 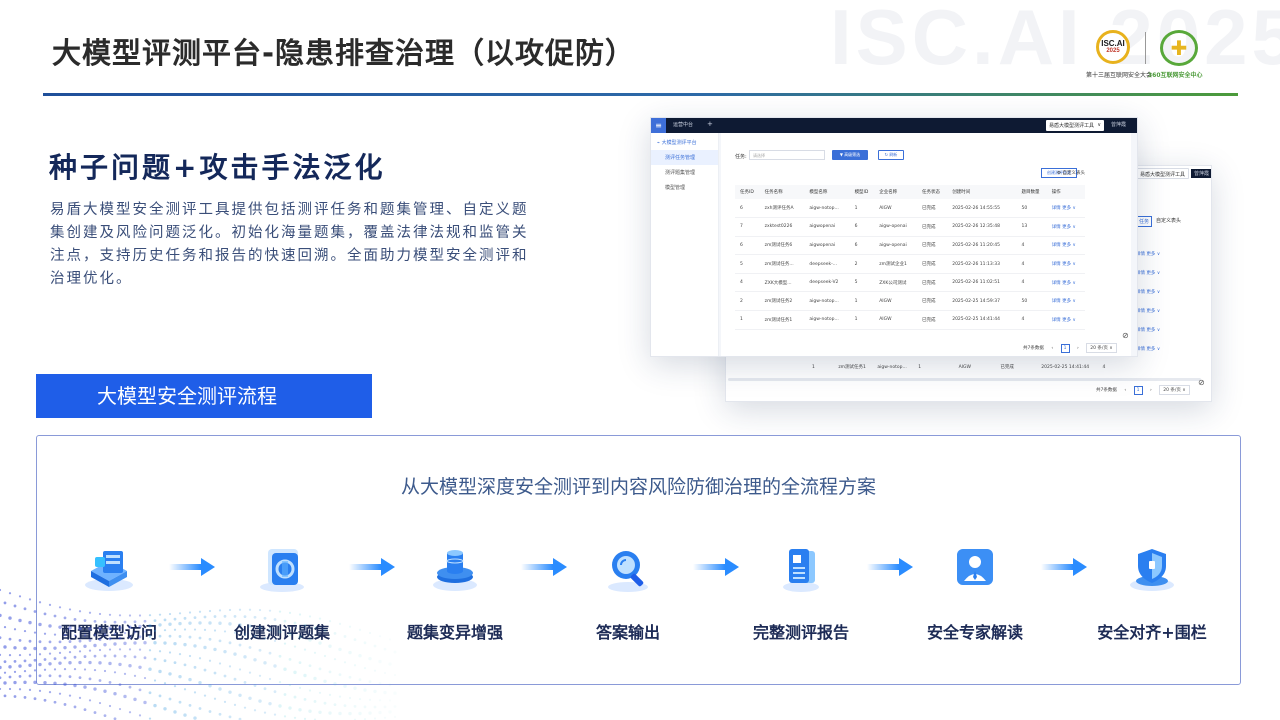 What do you see at coordinates (747, 227) in the screenshot?
I see `cell: 7` at bounding box center [747, 227].